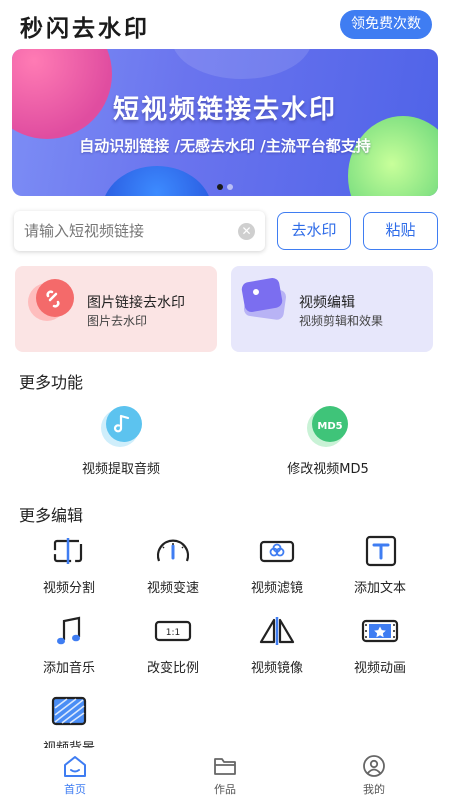 Image resolution: width=450 pixels, height=800 pixels. I want to click on music-icon, so click(69, 630).